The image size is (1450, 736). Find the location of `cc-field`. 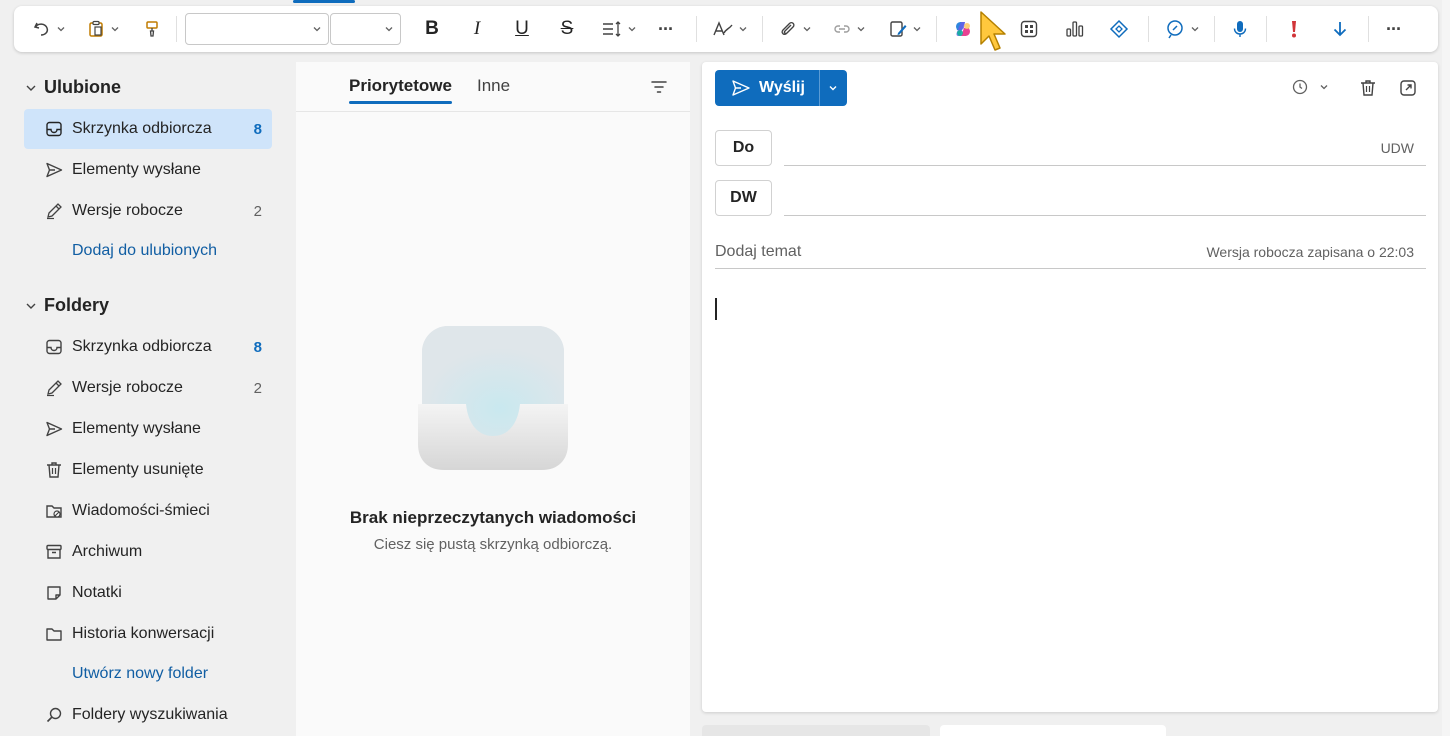

cc-field is located at coordinates (1105, 215).